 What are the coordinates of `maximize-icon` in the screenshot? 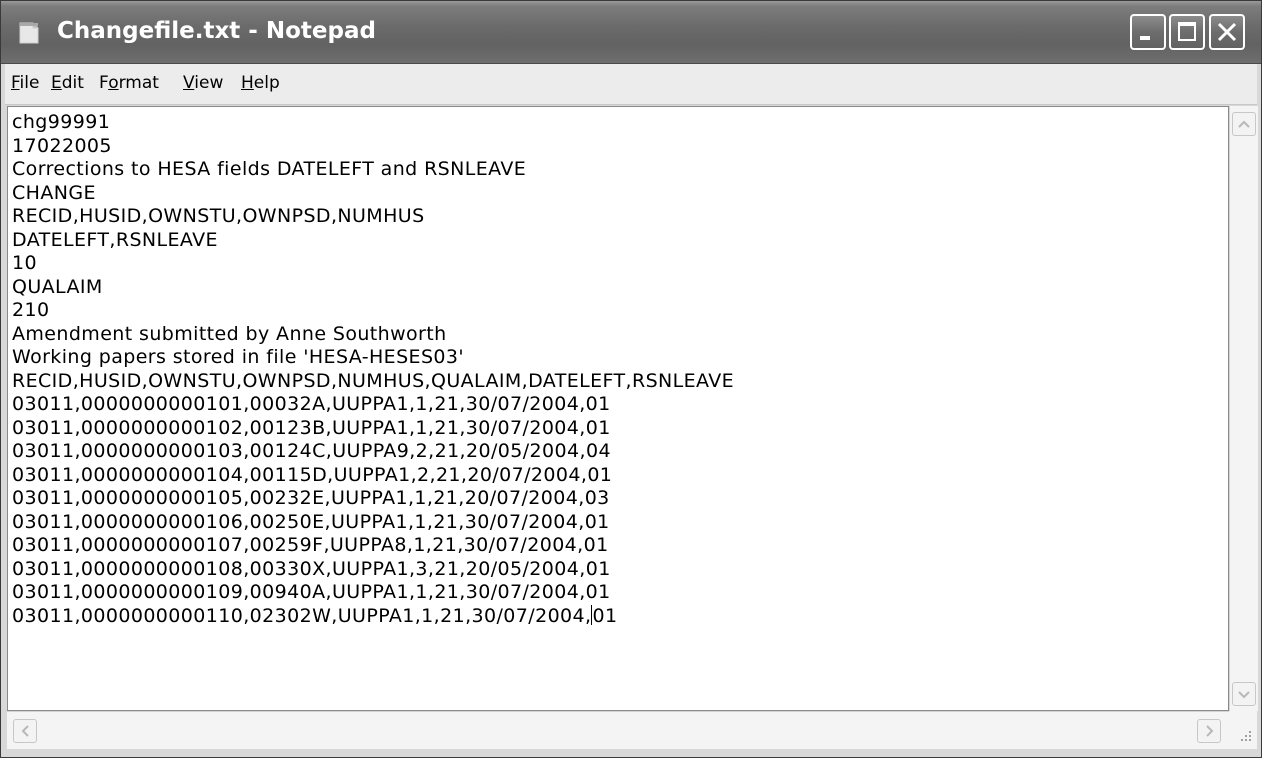 It's located at (1187, 31).